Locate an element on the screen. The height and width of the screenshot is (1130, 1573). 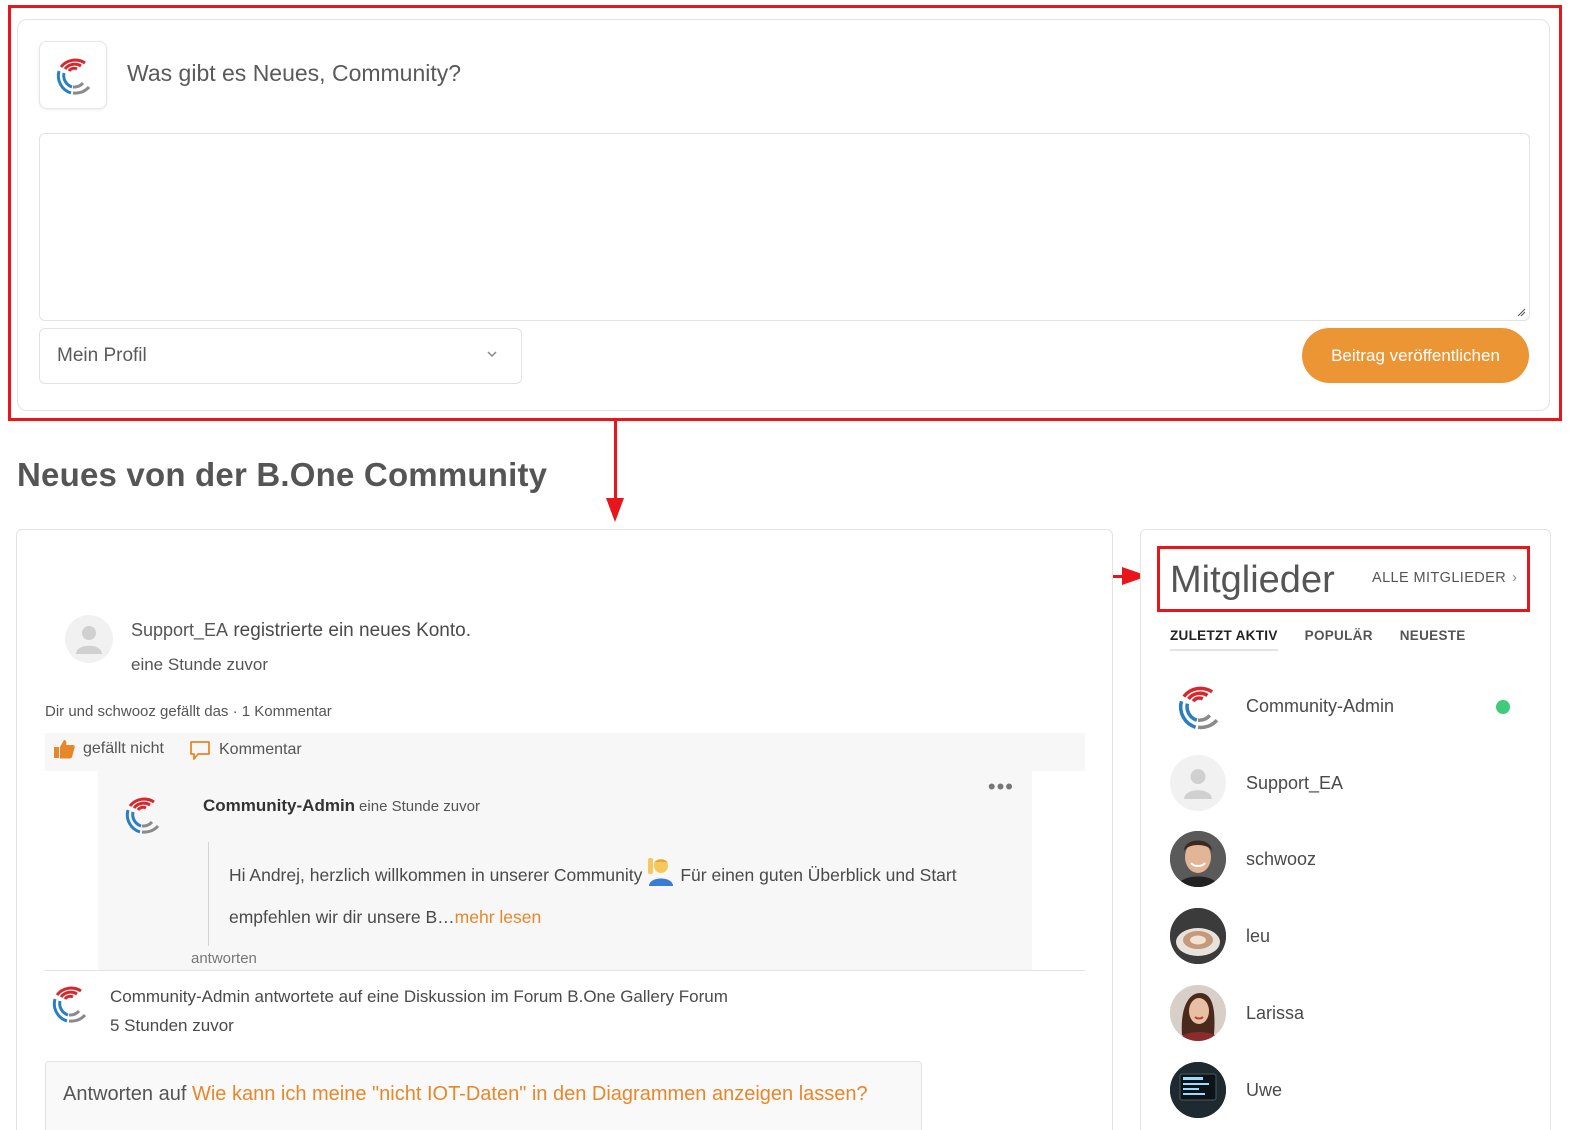
reply-link: antworten is located at coordinates (224, 958).